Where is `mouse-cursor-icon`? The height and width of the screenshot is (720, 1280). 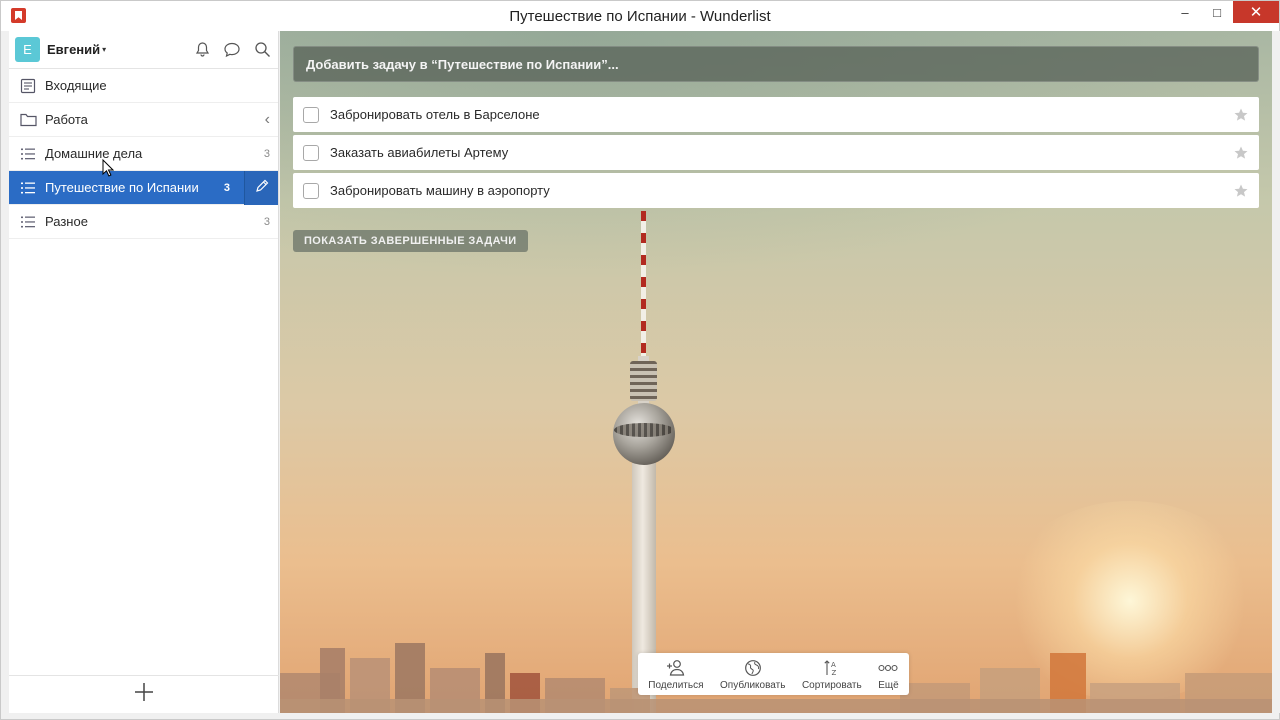
mouse-cursor-icon is located at coordinates (108, 167).